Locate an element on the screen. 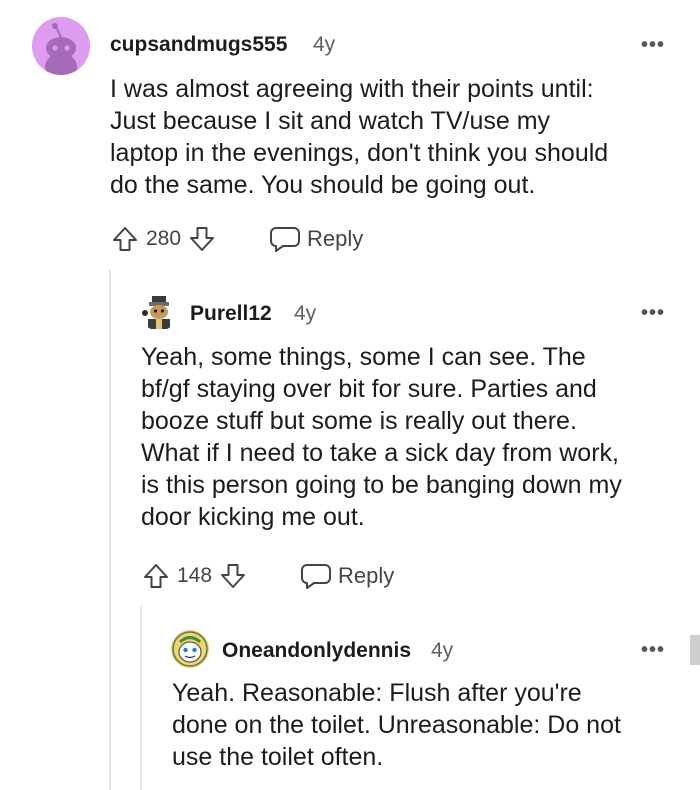 This screenshot has width=700, height=790. comment-line: door kicking me out. is located at coordinates (253, 517).